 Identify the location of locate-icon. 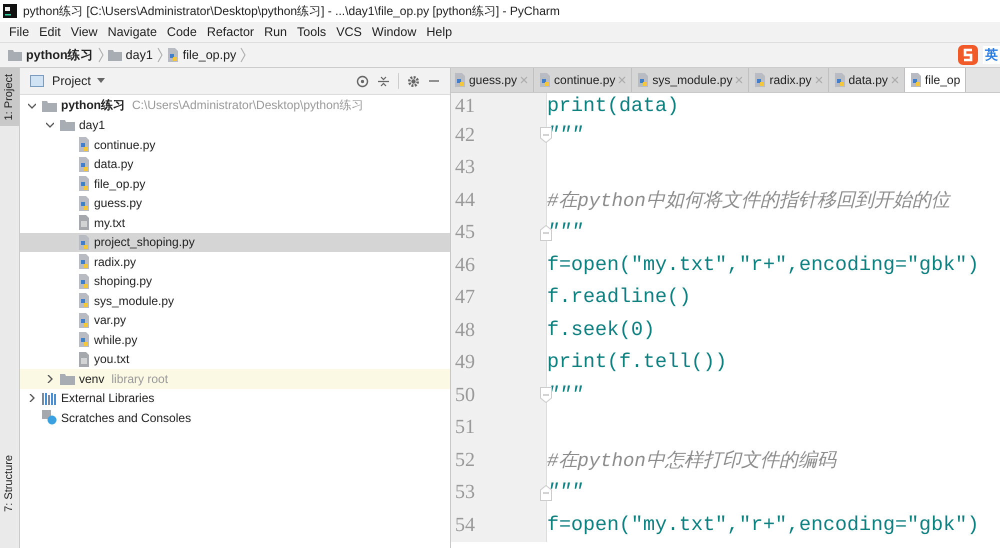
(362, 81).